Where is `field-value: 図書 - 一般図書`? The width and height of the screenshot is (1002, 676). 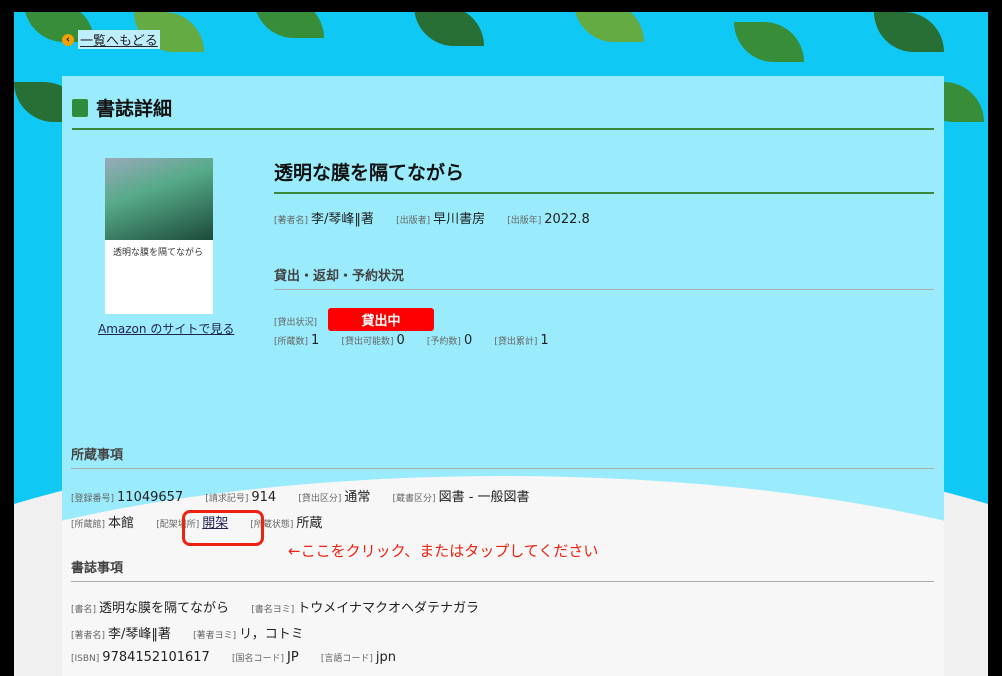 field-value: 図書 - 一般図書 is located at coordinates (484, 497).